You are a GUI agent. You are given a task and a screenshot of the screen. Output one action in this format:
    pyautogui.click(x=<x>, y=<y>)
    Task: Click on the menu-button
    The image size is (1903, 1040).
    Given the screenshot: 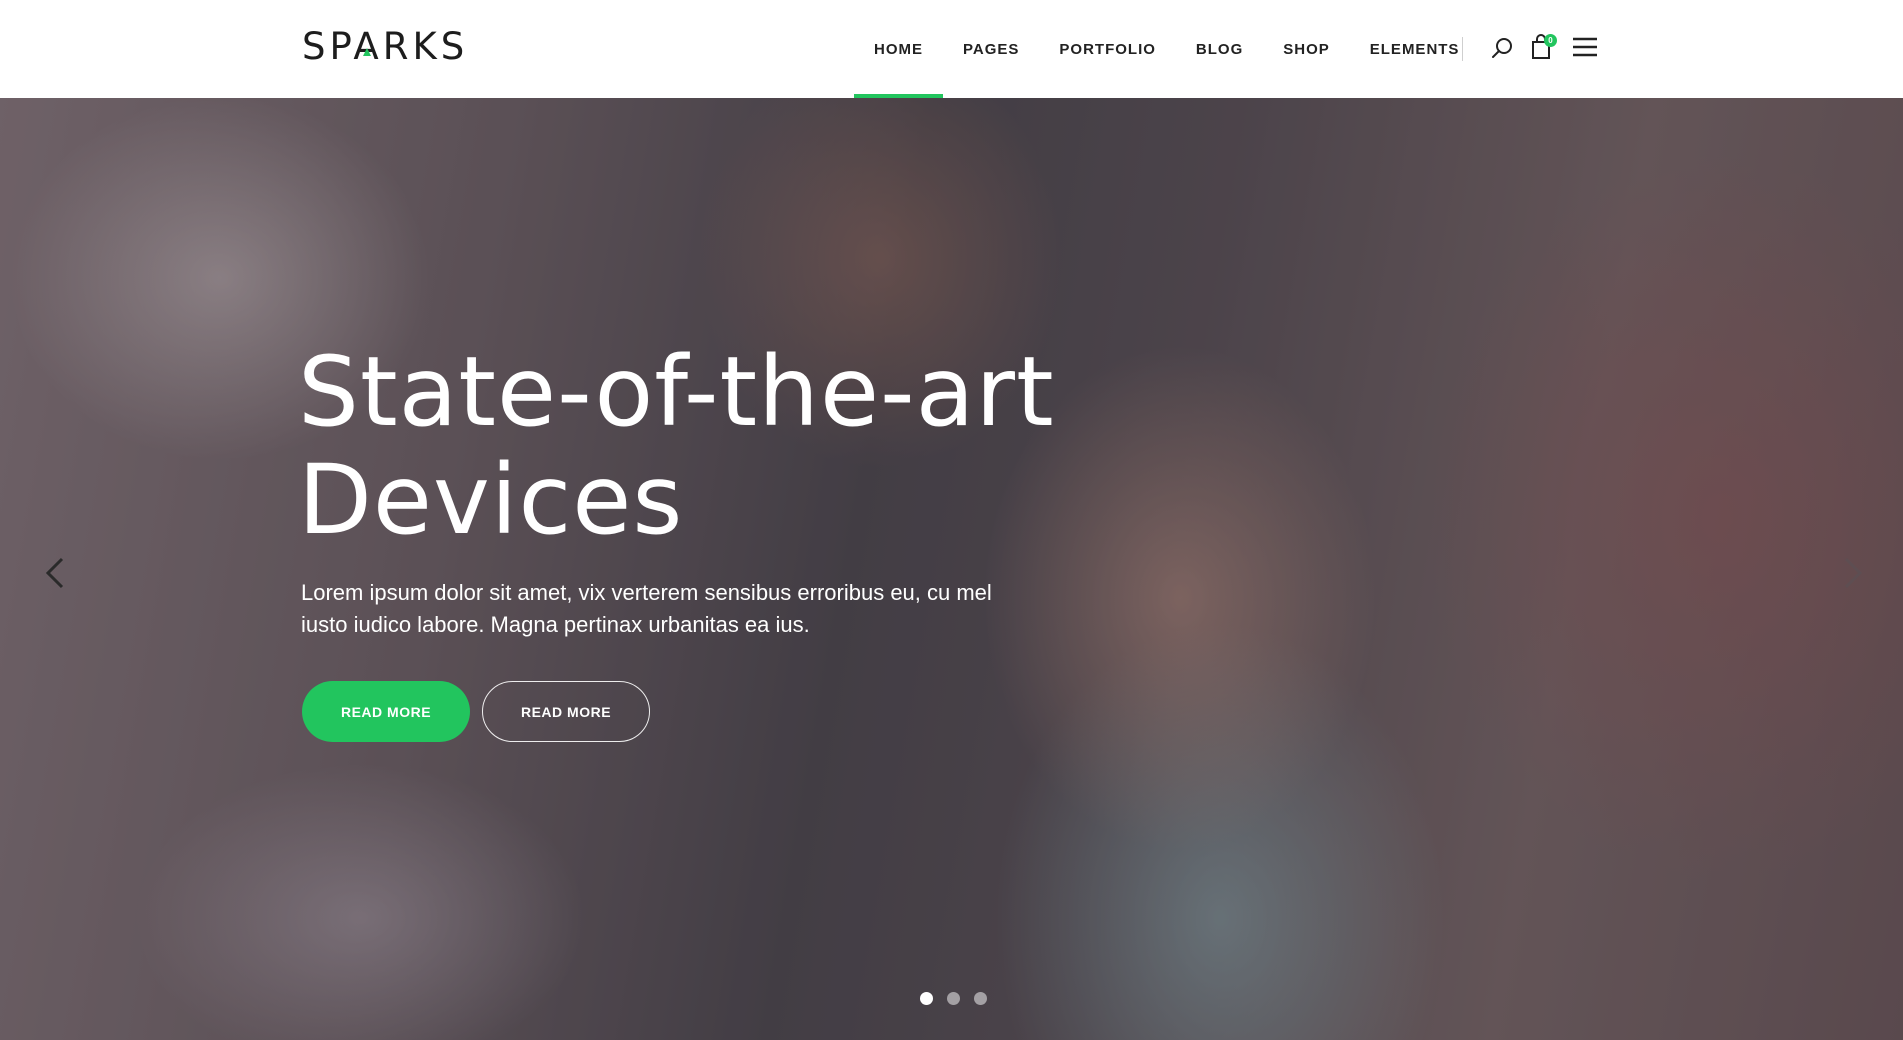 What is the action you would take?
    pyautogui.click(x=1585, y=47)
    